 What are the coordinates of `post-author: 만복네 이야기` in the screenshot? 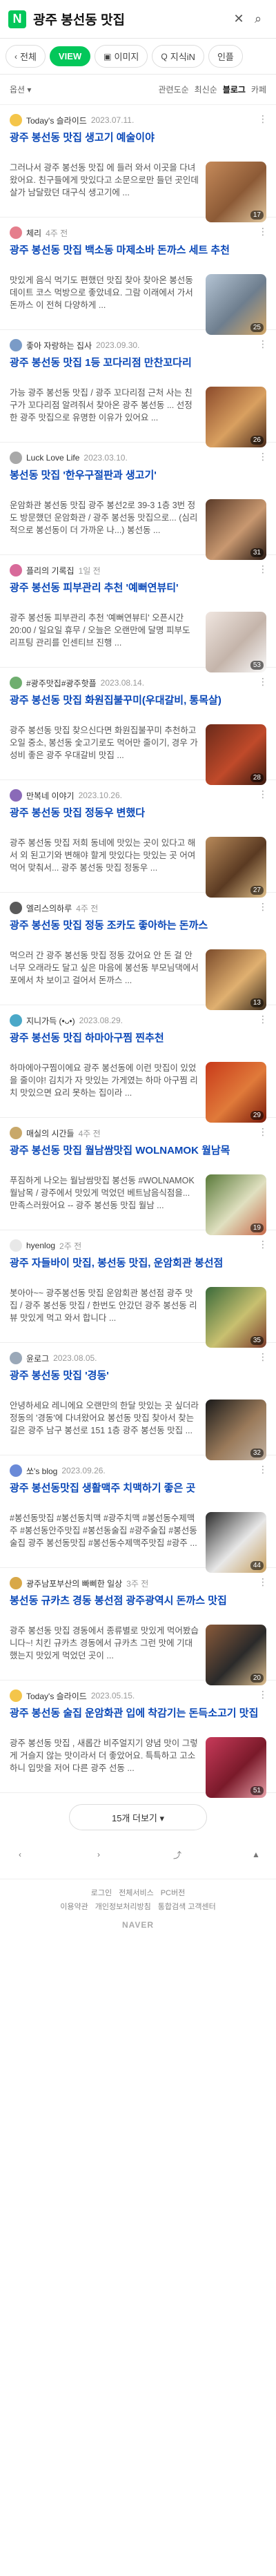 It's located at (50, 796).